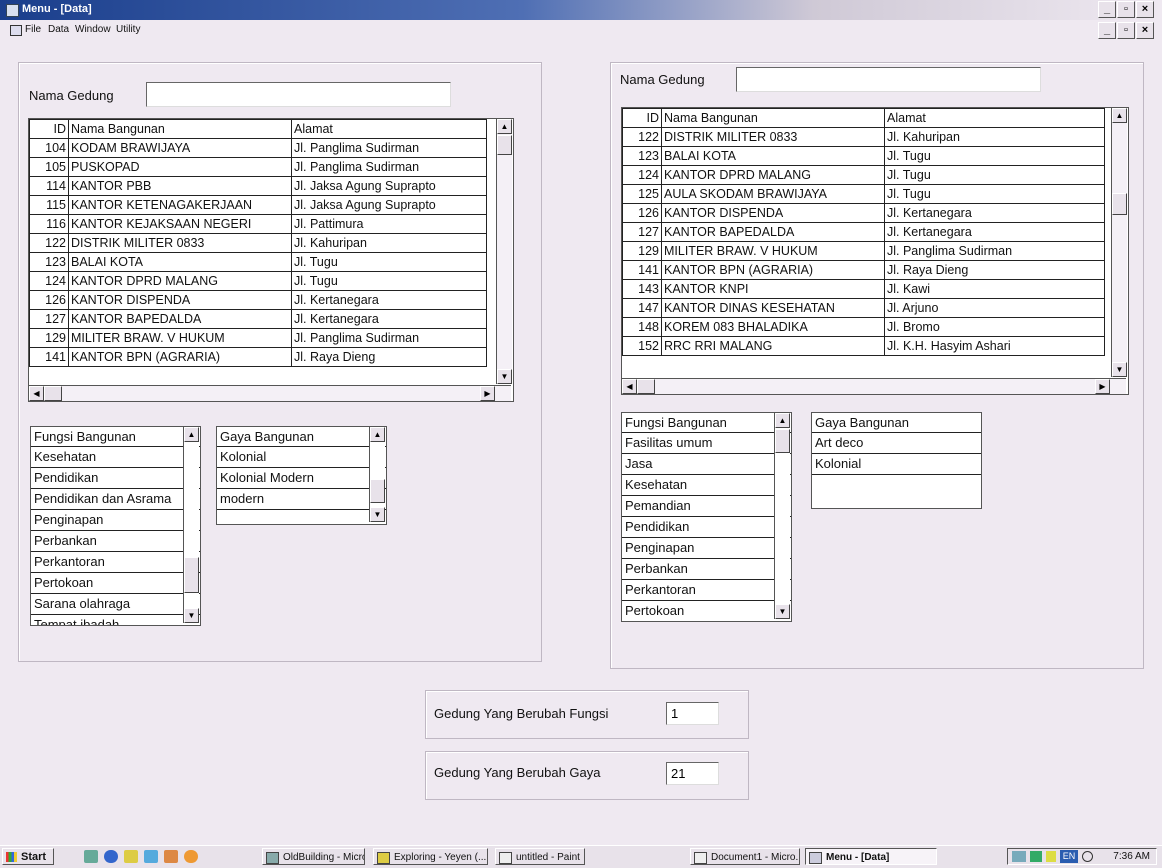 The image size is (1162, 868). Describe the element at coordinates (863, 308) in the screenshot. I see `table-row: 147 KANTOR DINAS KESEHATAN Jl. Arjuno` at that location.